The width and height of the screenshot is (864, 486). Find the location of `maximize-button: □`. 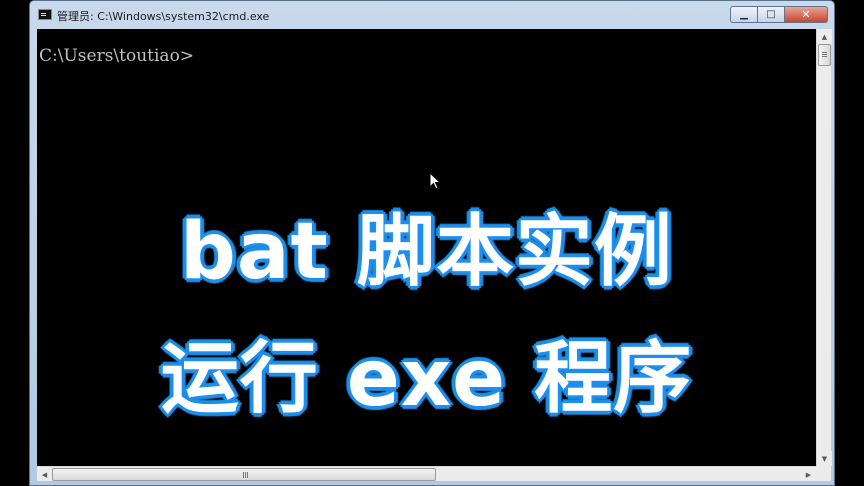

maximize-button: □ is located at coordinates (770, 14).